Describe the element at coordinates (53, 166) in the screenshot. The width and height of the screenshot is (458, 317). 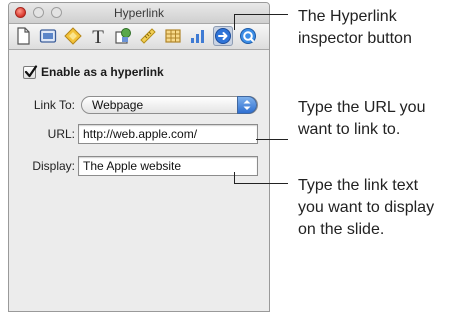
I see `display-label: Display:` at that location.